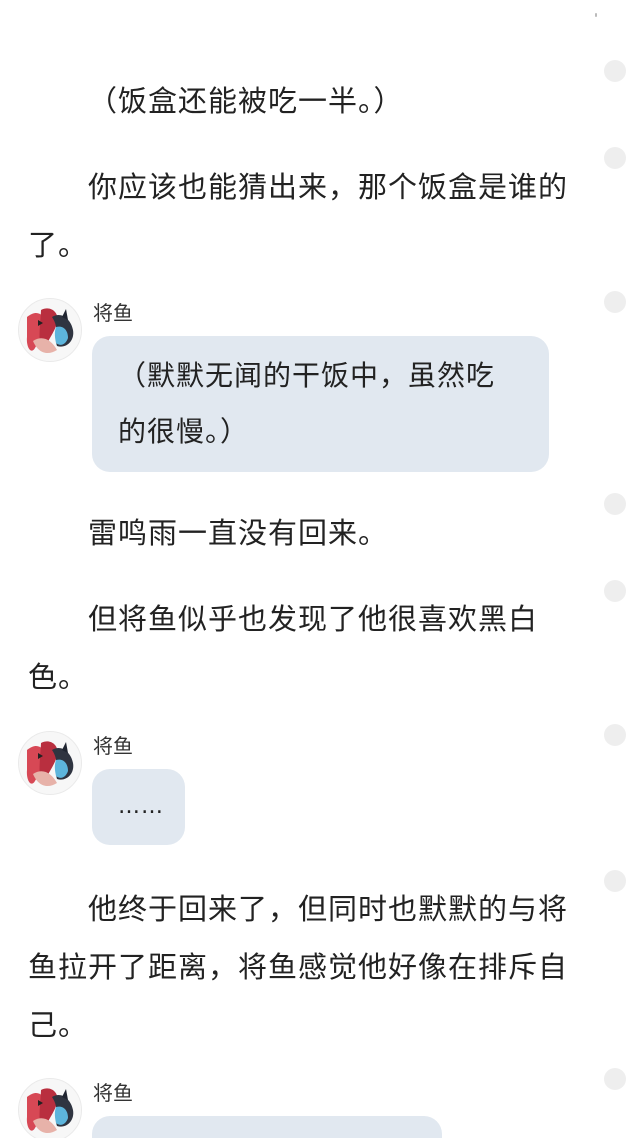  I want to click on status-mark, so click(596, 15).